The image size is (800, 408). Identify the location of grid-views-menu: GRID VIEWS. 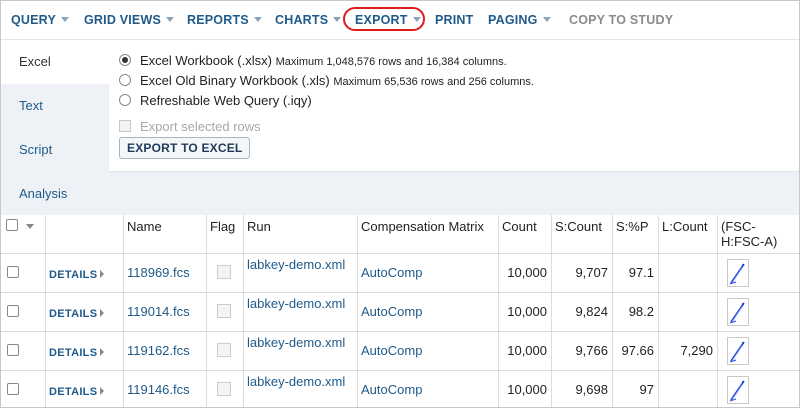
(129, 20).